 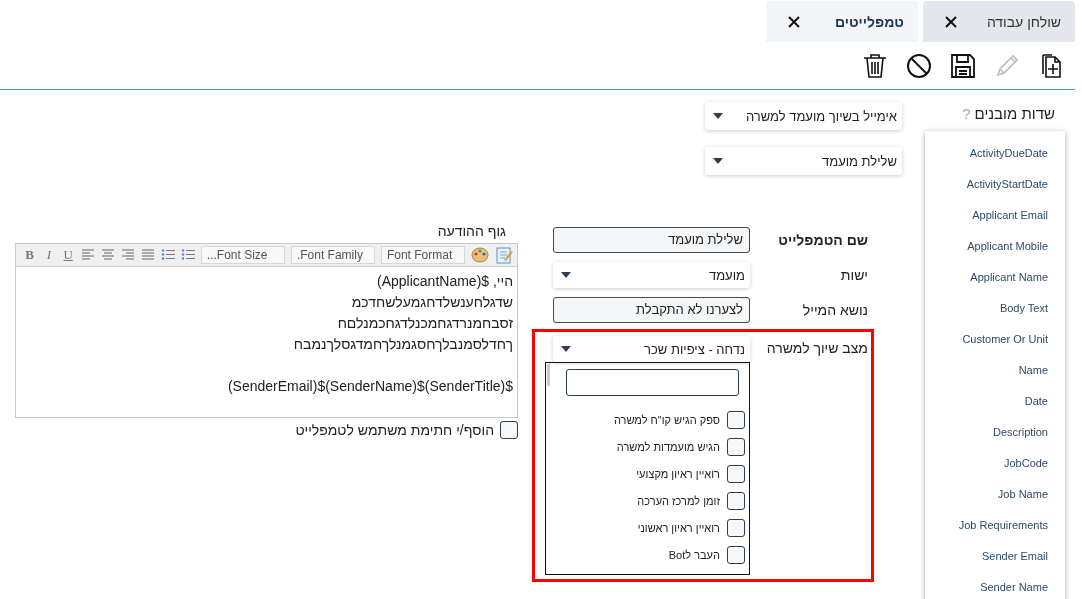 What do you see at coordinates (651, 275) in the screenshot?
I see `dropdown: מועמד` at bounding box center [651, 275].